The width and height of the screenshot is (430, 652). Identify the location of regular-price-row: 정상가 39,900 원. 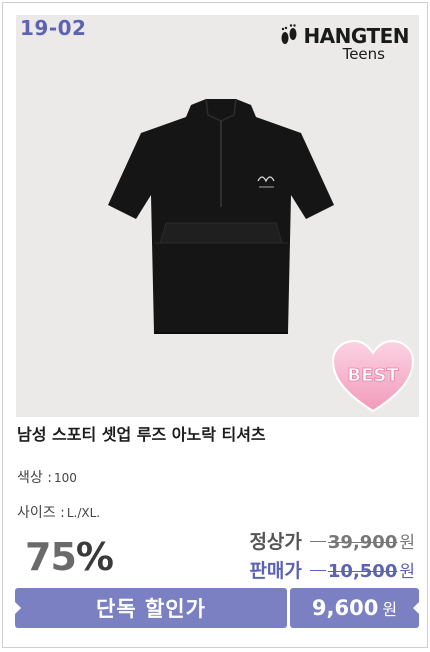
(332, 540).